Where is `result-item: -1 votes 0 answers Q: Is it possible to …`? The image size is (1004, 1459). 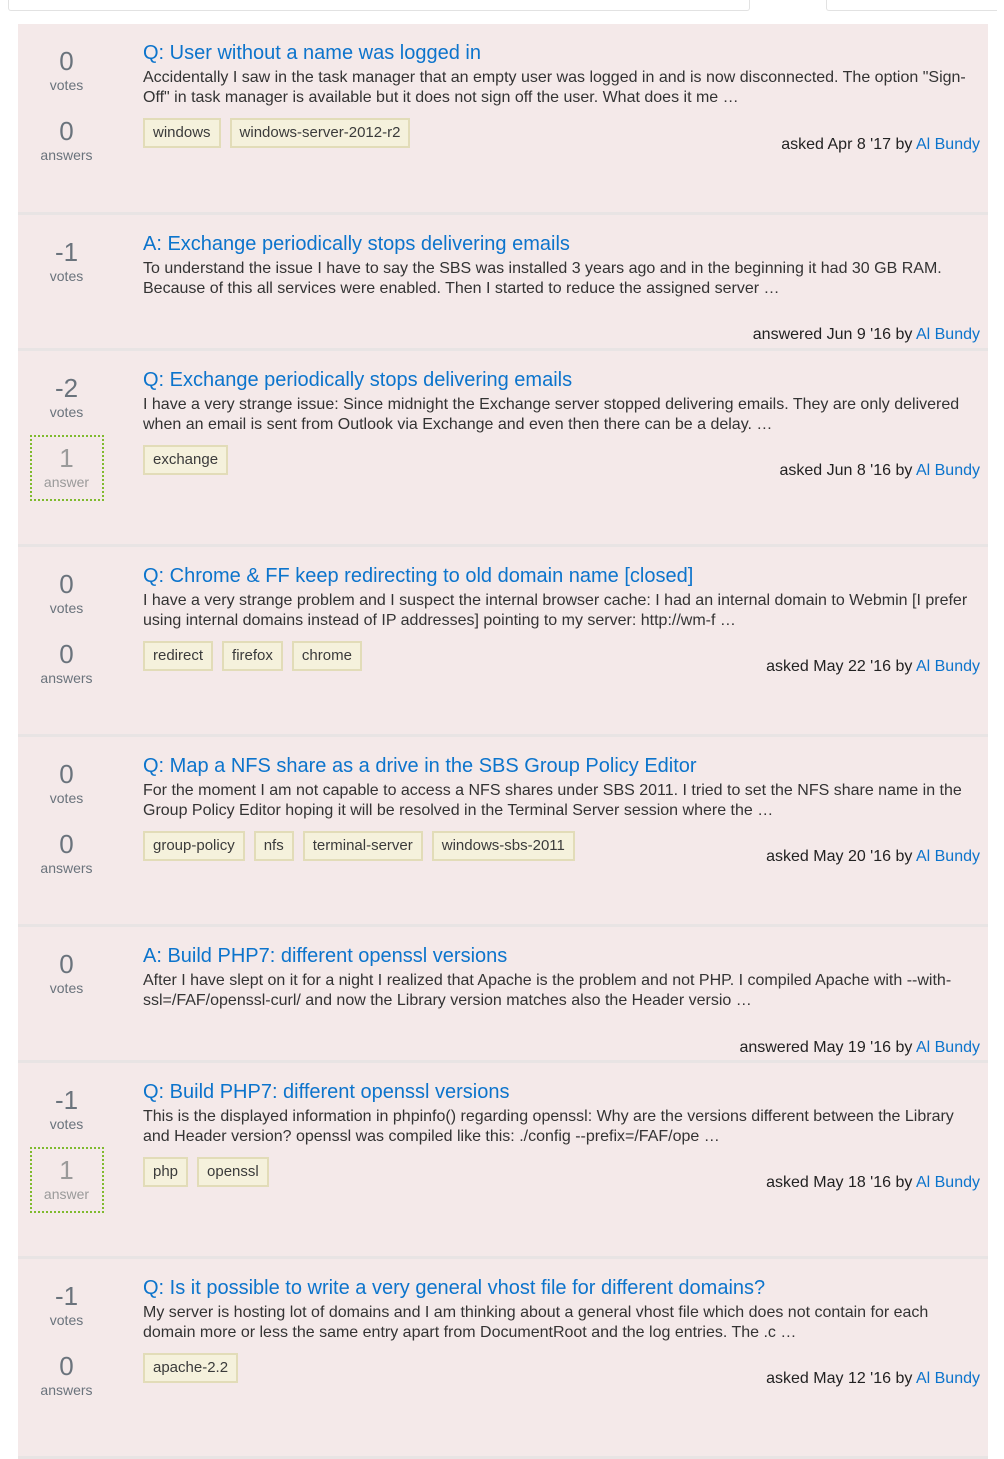
result-item: -1 votes 0 answers Q: Is it possible to … is located at coordinates (503, 1359).